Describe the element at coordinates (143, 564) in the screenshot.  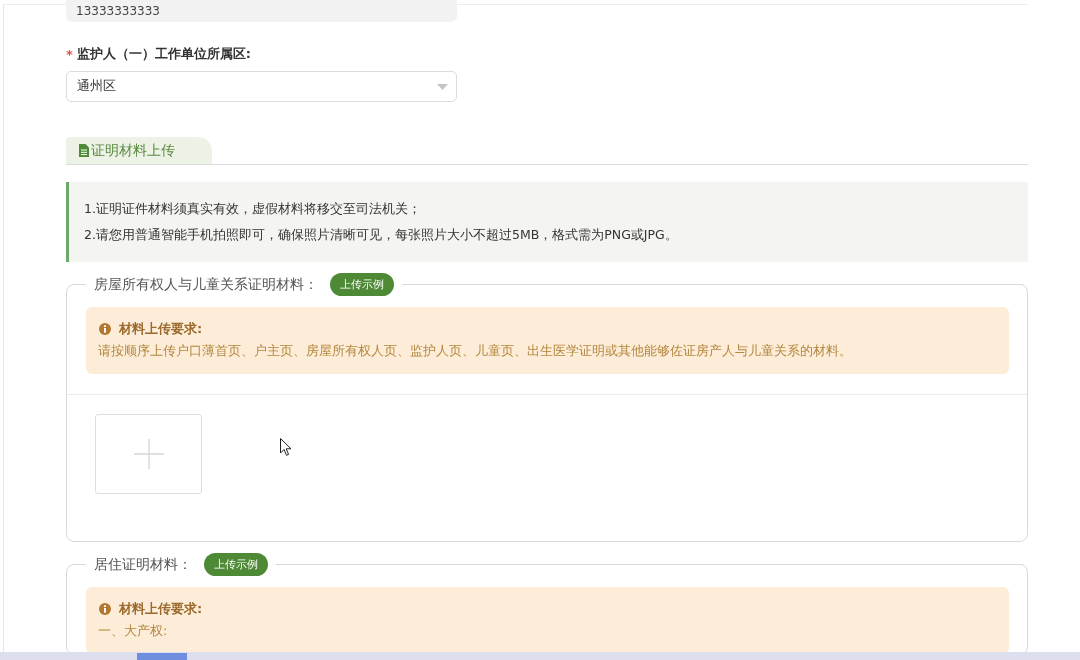
I see `section-title: 居住证明材料：` at that location.